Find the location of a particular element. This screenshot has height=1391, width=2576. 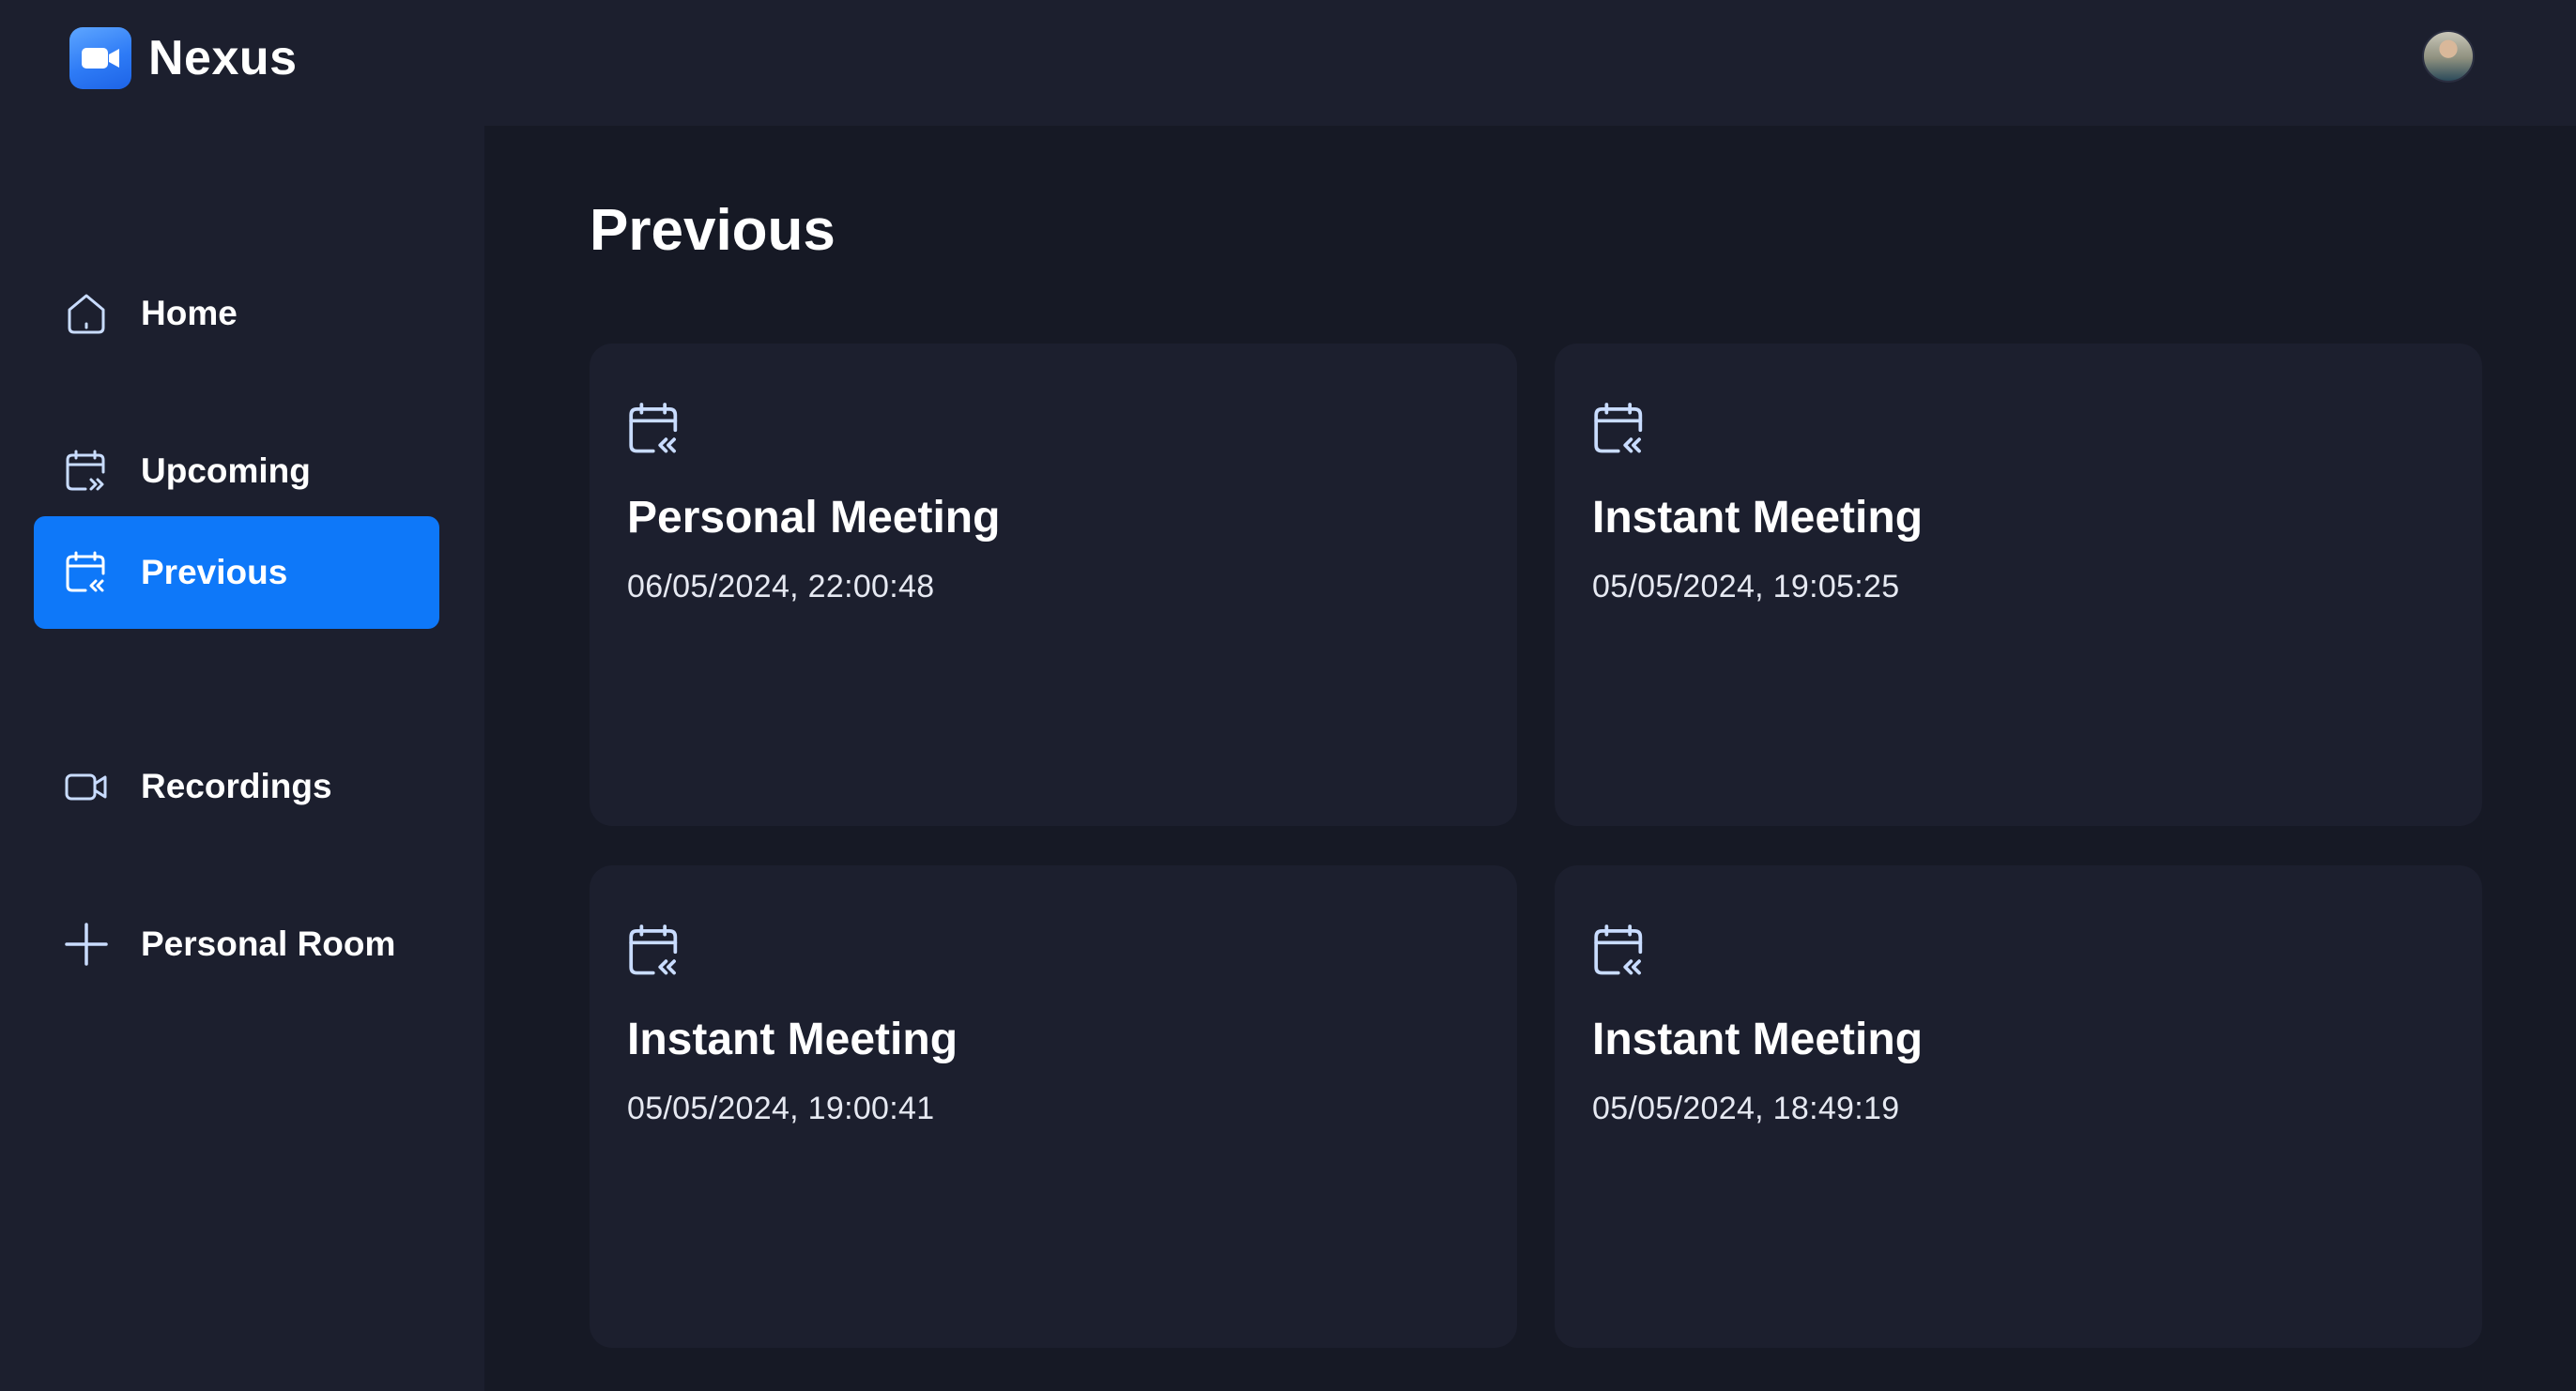

calendar-forward-icon is located at coordinates (87, 471).